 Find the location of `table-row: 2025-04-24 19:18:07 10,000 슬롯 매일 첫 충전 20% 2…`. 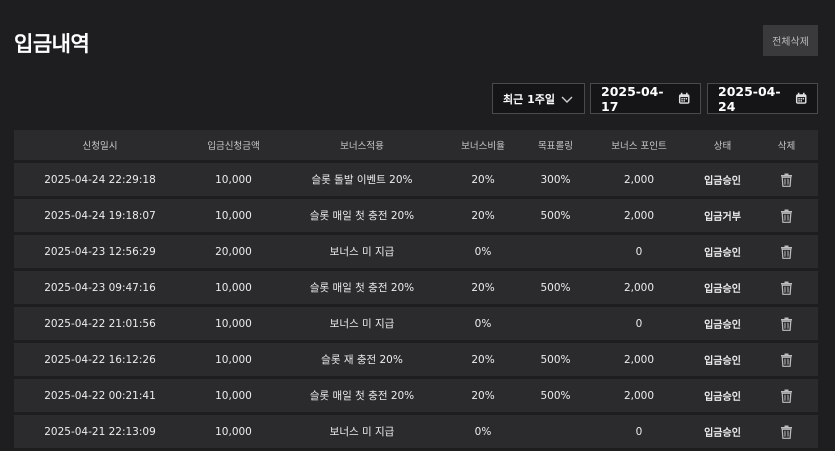

table-row: 2025-04-24 19:18:07 10,000 슬롯 매일 첫 충전 20% 2… is located at coordinates (416, 215).